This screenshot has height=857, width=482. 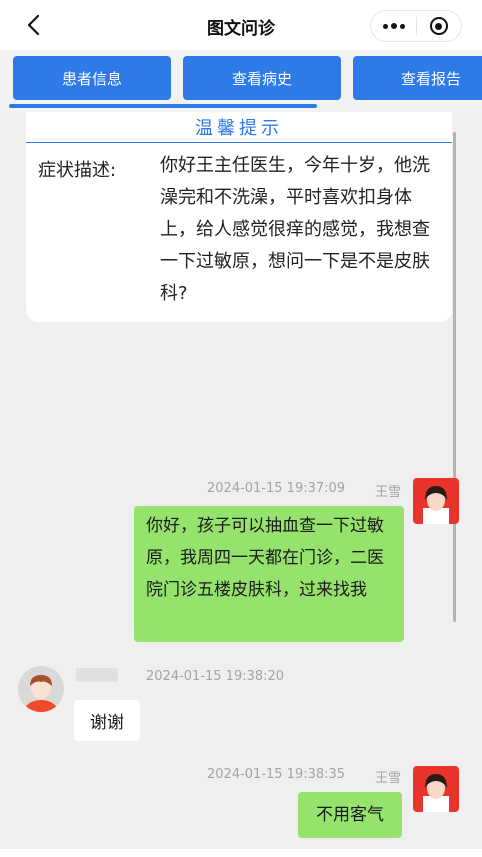 What do you see at coordinates (241, 853) in the screenshot?
I see `bottom-strip` at bounding box center [241, 853].